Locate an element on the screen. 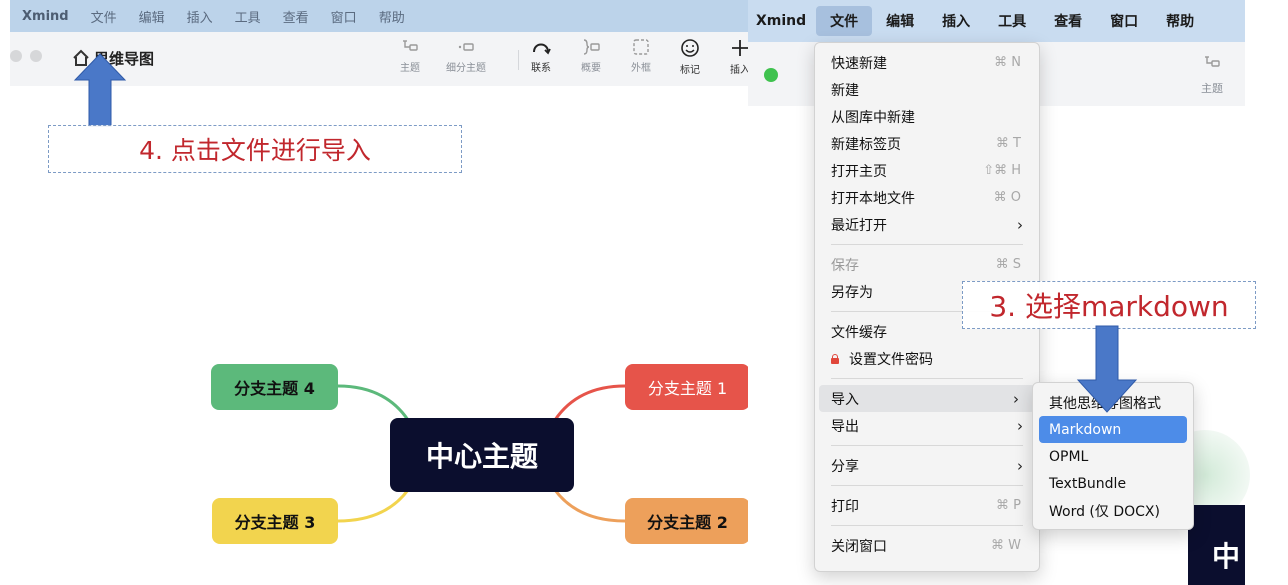  branch-topic-1: 分支主题 1 is located at coordinates (687, 387).